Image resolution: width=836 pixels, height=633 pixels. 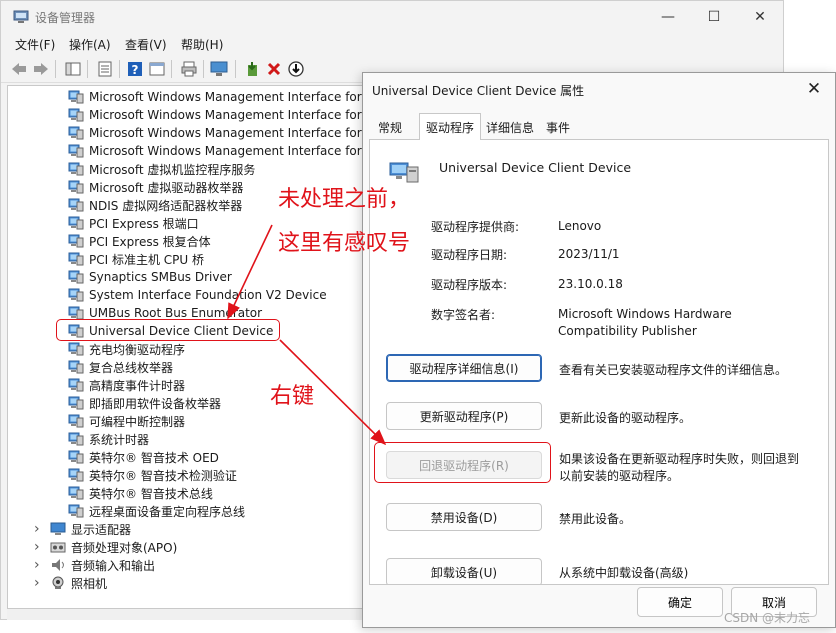 What do you see at coordinates (135, 69) in the screenshot?
I see `help-icon: ?` at bounding box center [135, 69].